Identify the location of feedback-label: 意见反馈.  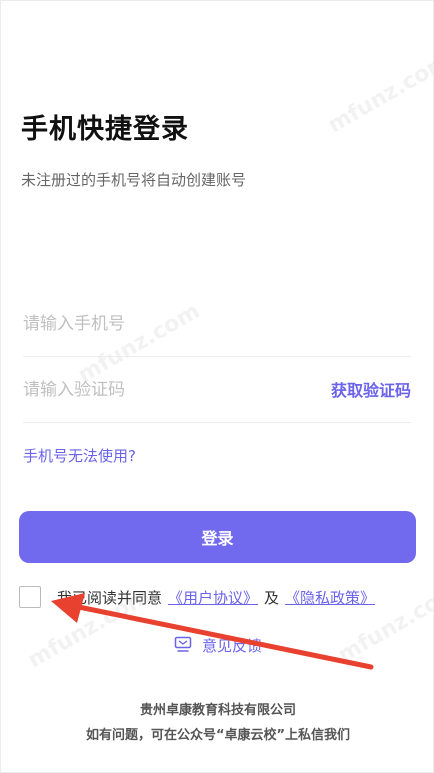
(231, 646).